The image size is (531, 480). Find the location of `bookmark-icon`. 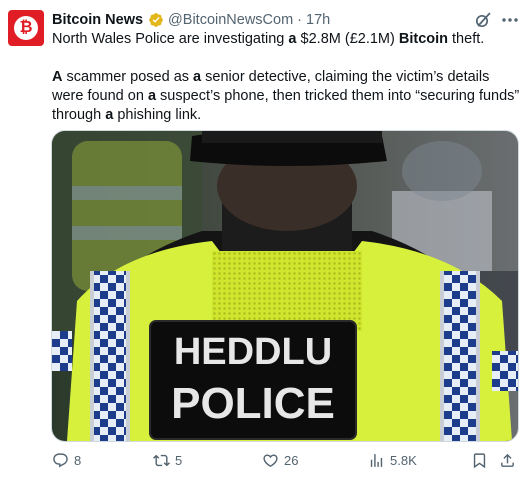

bookmark-icon is located at coordinates (479, 461).